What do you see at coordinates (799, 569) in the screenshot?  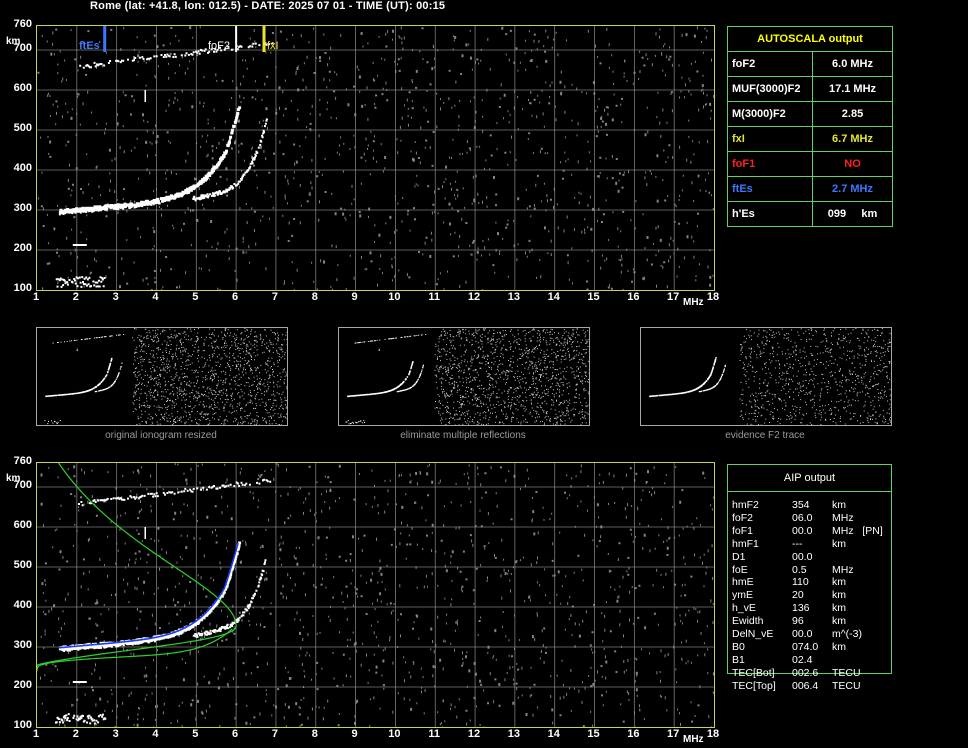 I see `aip-value: 0.5` at bounding box center [799, 569].